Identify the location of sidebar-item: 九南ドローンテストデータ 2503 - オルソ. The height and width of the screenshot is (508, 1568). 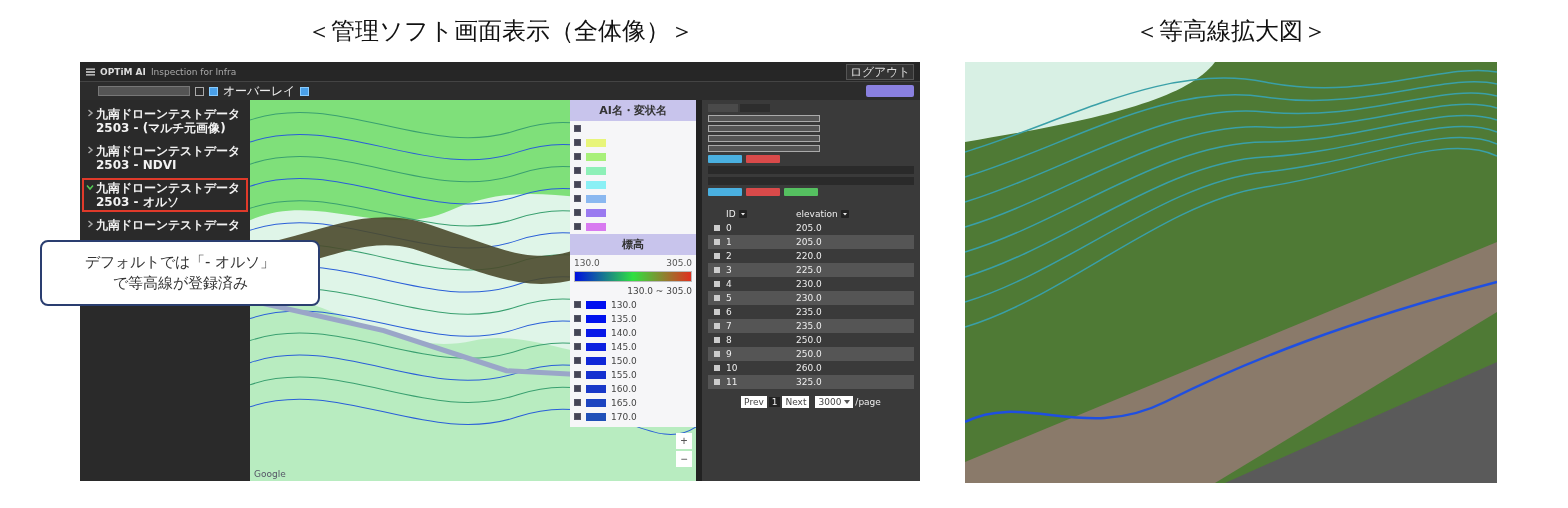
(165, 195).